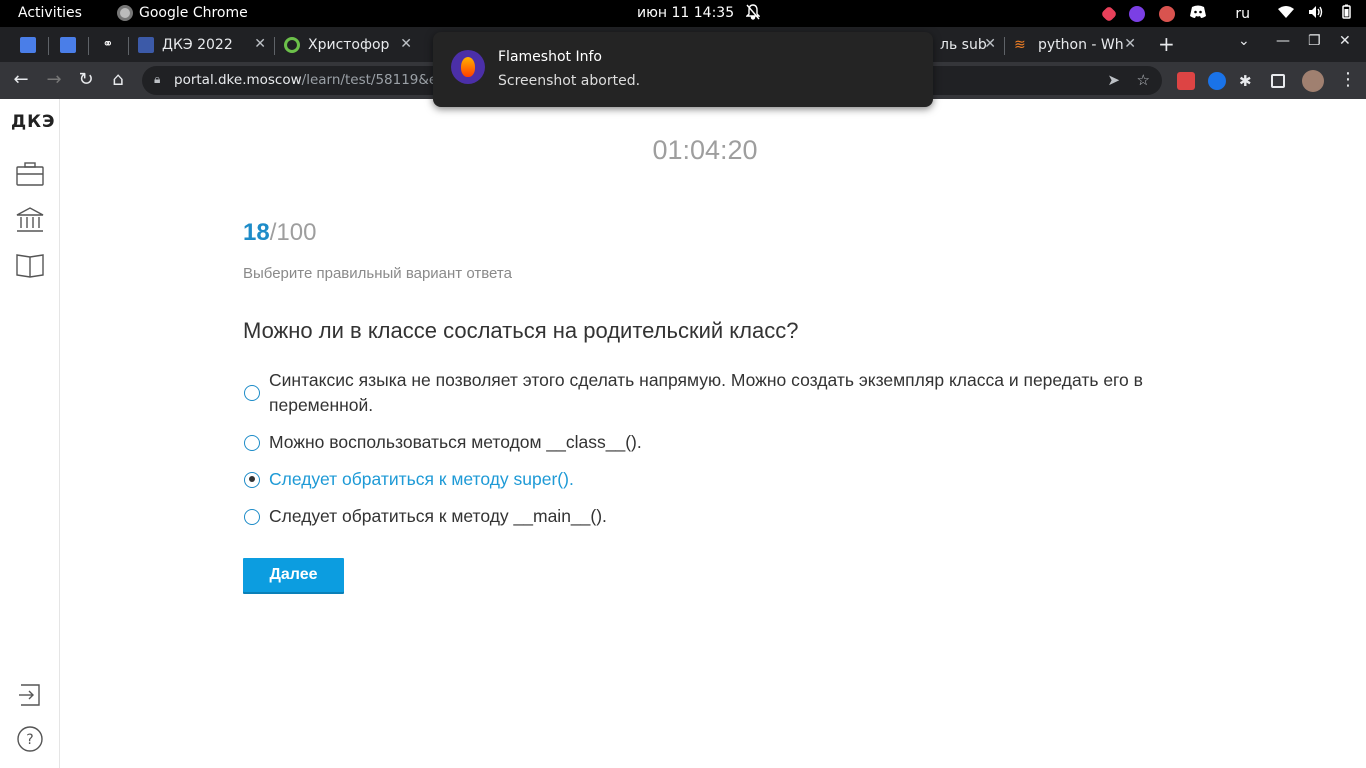  What do you see at coordinates (1081, 45) in the screenshot?
I see `tab-title: python - Wh` at bounding box center [1081, 45].